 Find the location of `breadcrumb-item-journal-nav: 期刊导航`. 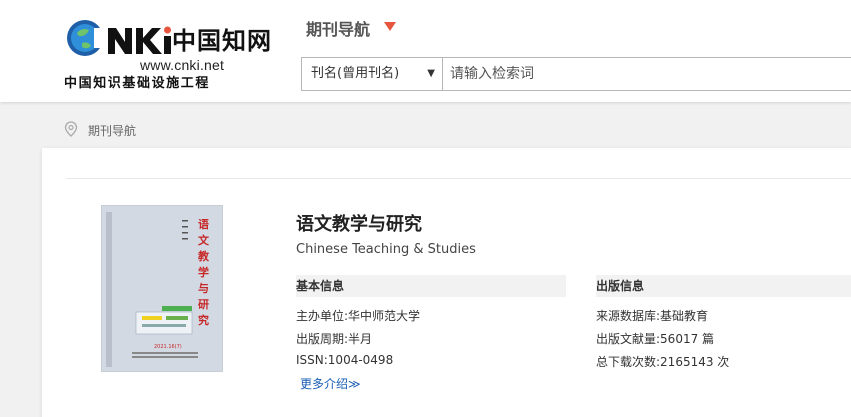

breadcrumb-item-journal-nav: 期刊导航 is located at coordinates (112, 130).